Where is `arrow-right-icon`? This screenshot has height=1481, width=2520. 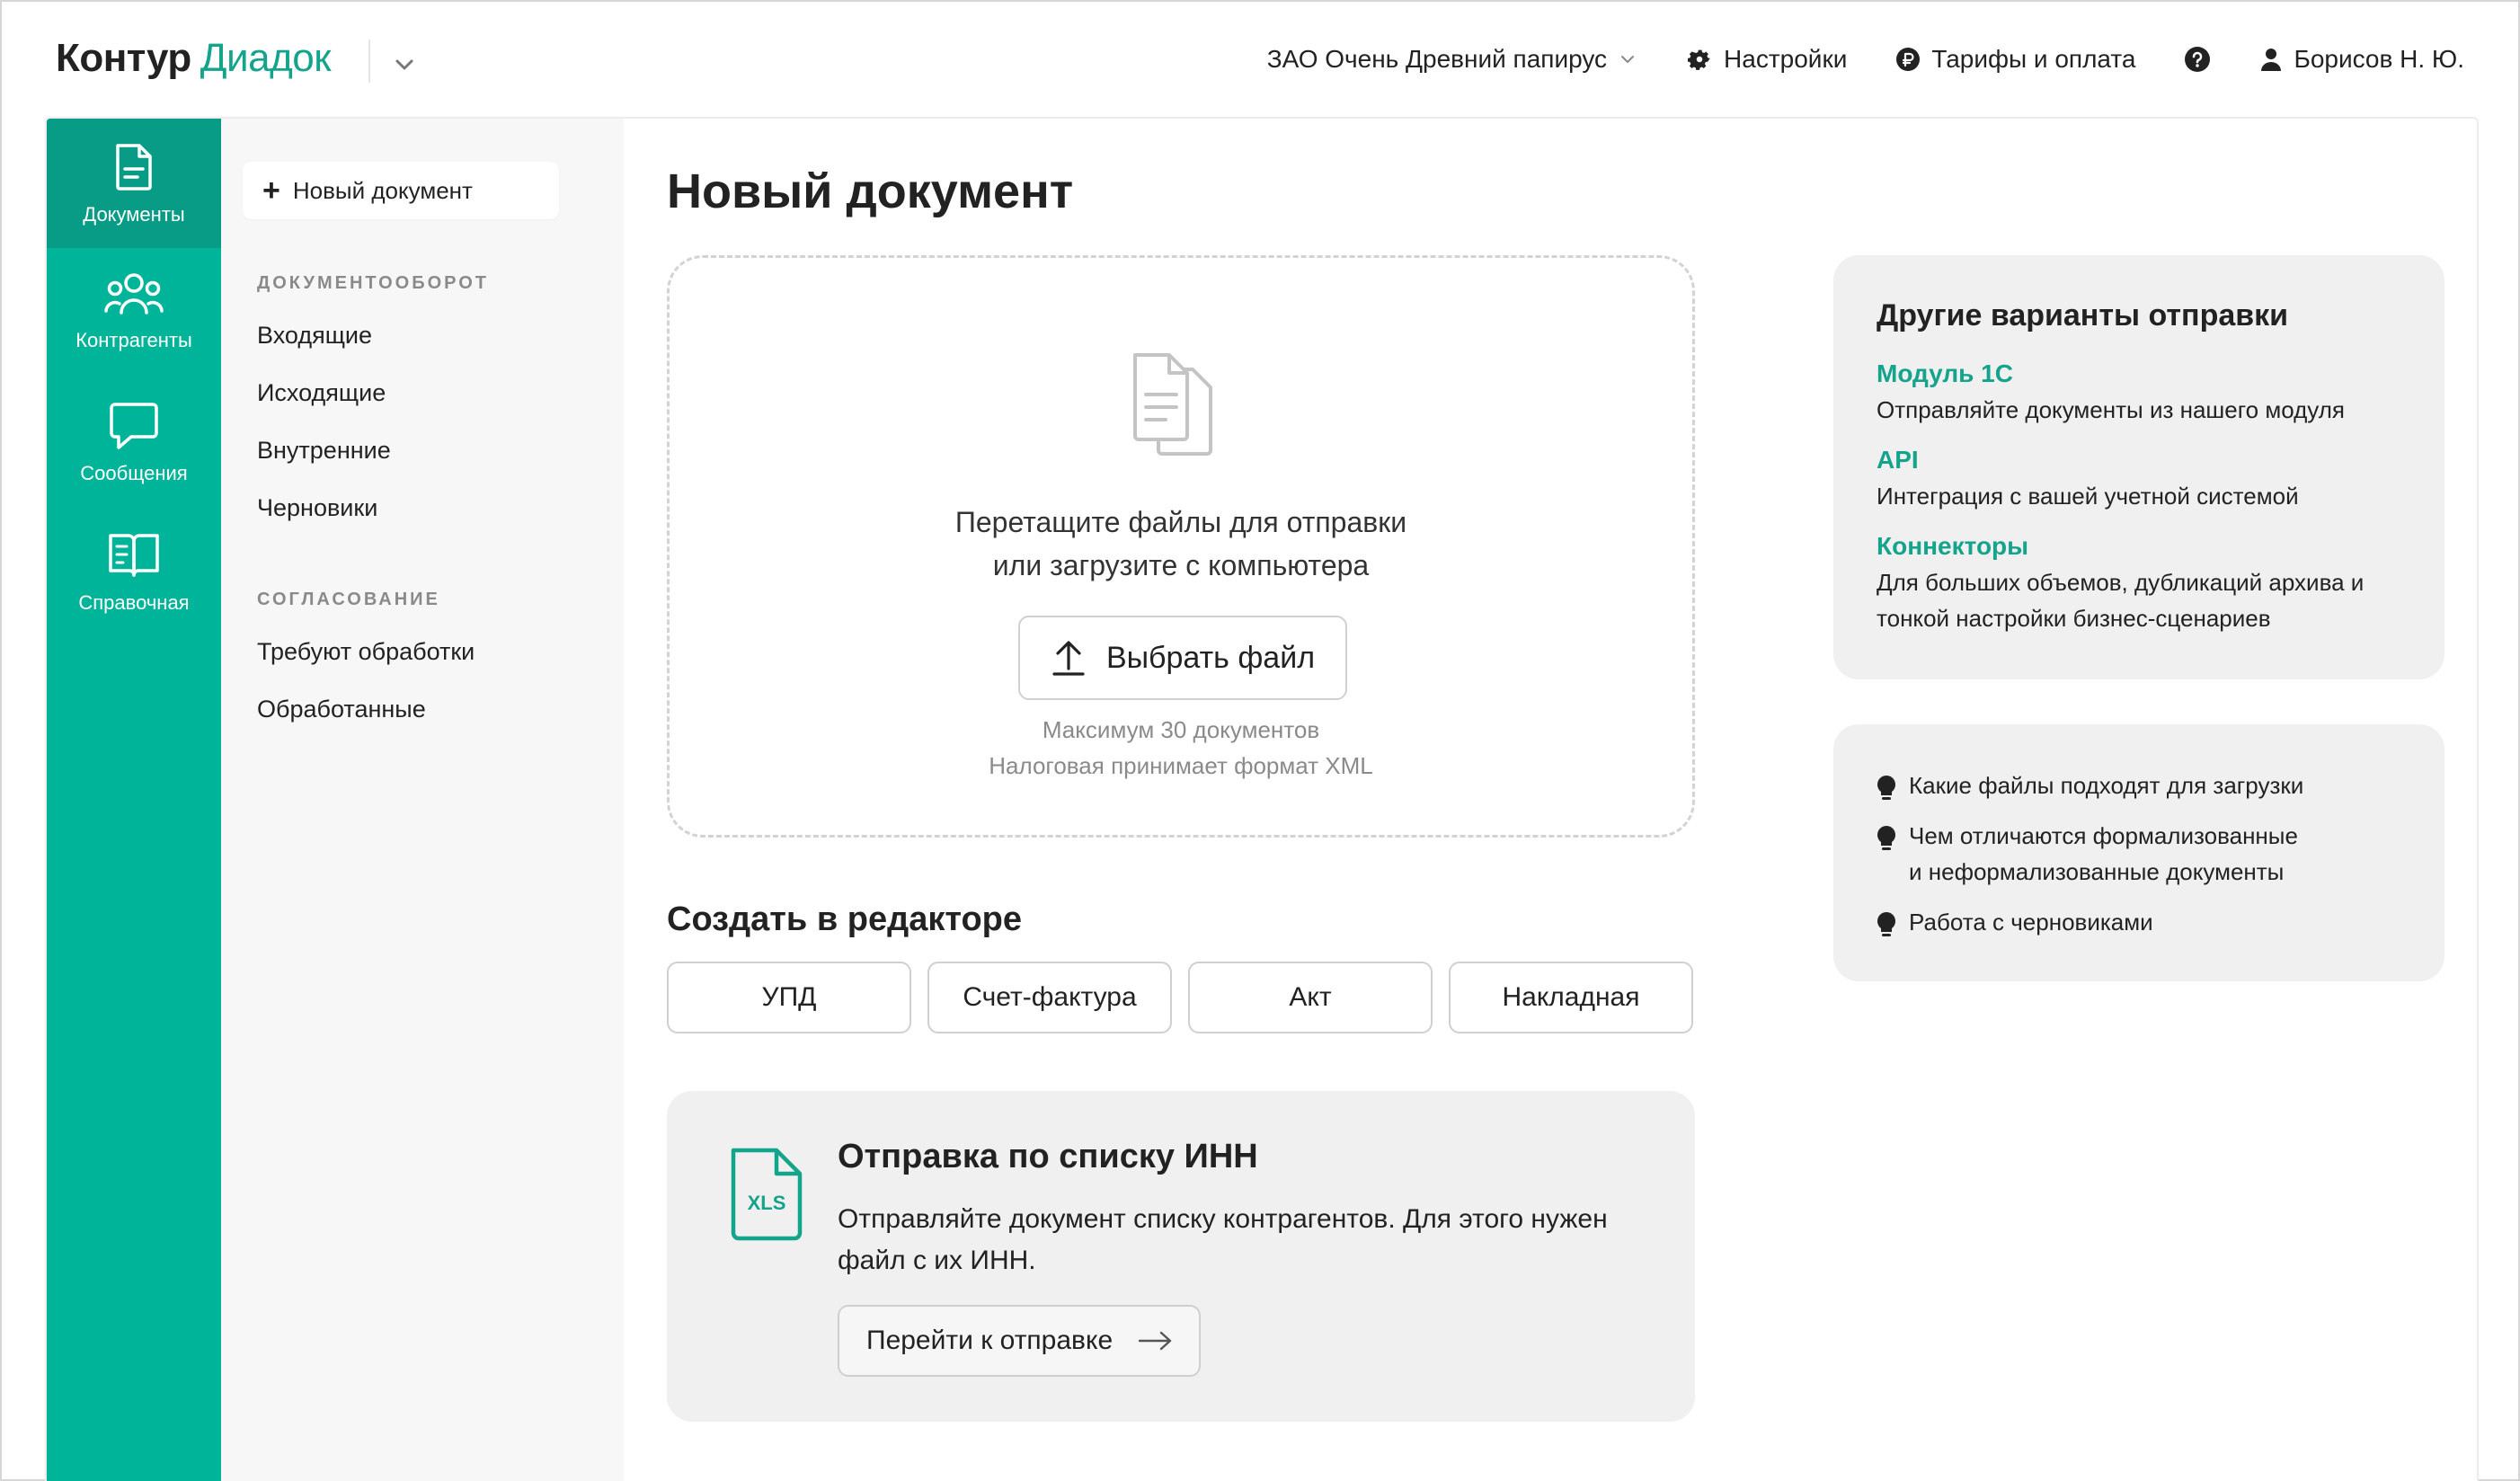
arrow-right-icon is located at coordinates (1155, 1341).